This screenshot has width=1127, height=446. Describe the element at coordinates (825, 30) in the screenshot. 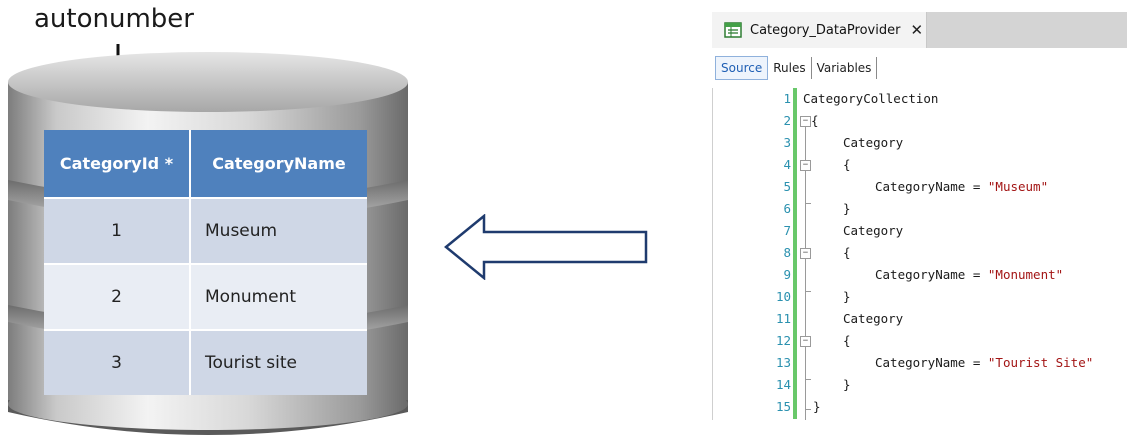

I see `document-tab-title: Category_DataProvider` at that location.